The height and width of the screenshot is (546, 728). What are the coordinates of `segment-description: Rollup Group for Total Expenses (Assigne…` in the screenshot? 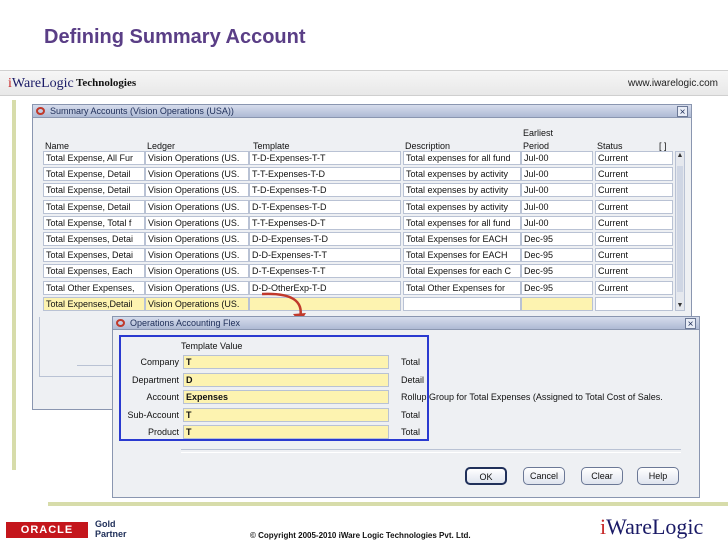 It's located at (532, 397).